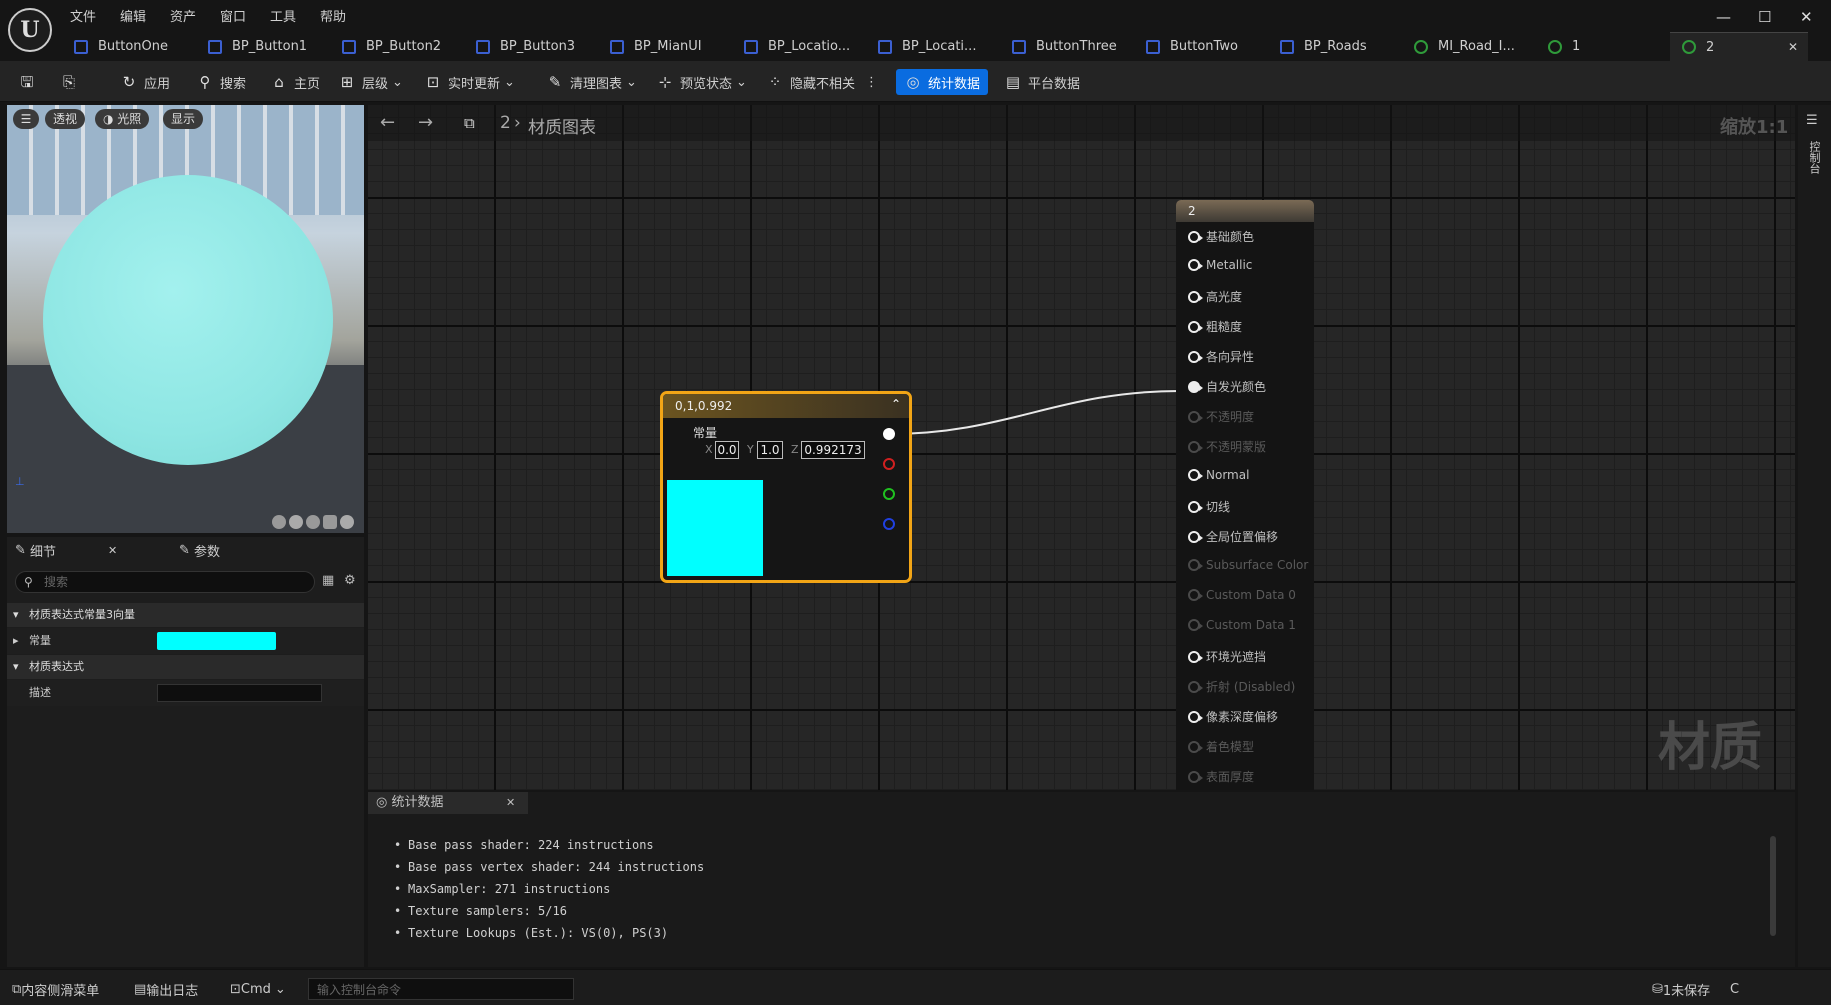 The width and height of the screenshot is (1831, 1005). I want to click on y-value-field: 1.0, so click(770, 450).